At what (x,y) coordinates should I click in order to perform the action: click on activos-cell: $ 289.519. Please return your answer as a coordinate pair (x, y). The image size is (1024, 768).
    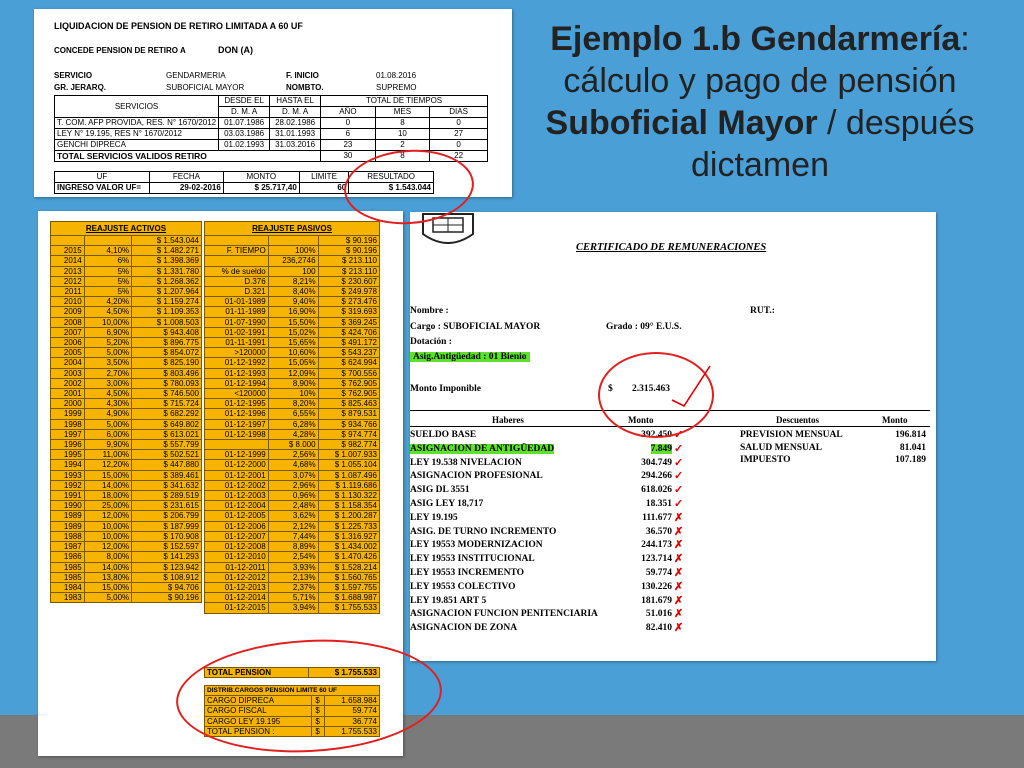
    Looking at the image, I should click on (166, 496).